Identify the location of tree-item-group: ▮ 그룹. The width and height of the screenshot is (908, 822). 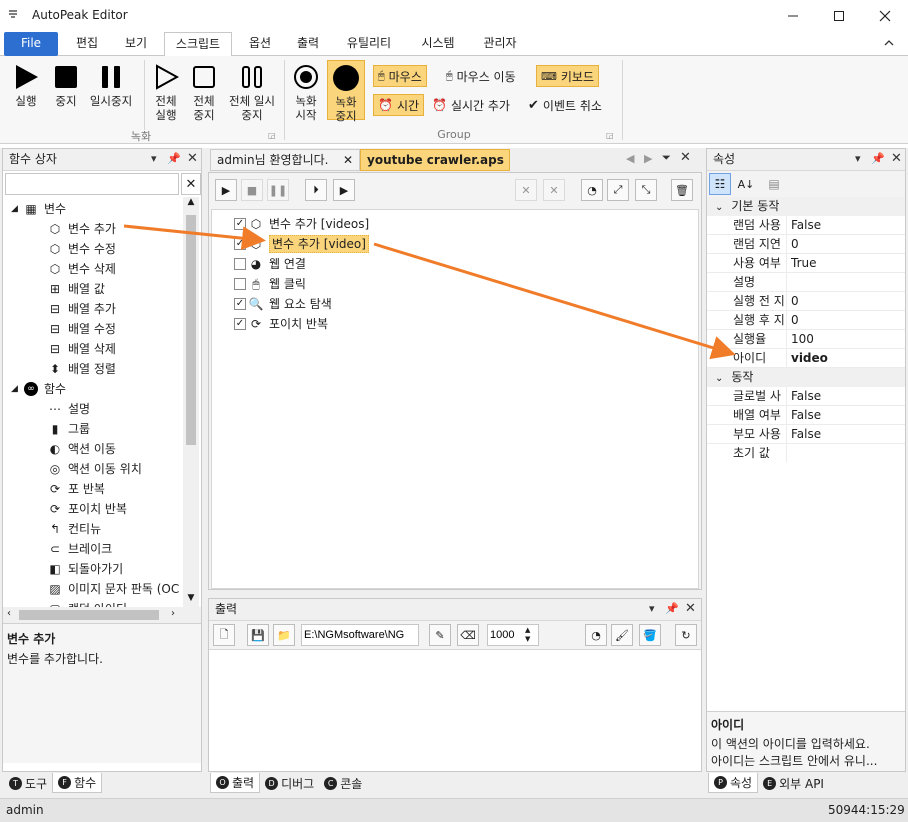
(102, 429).